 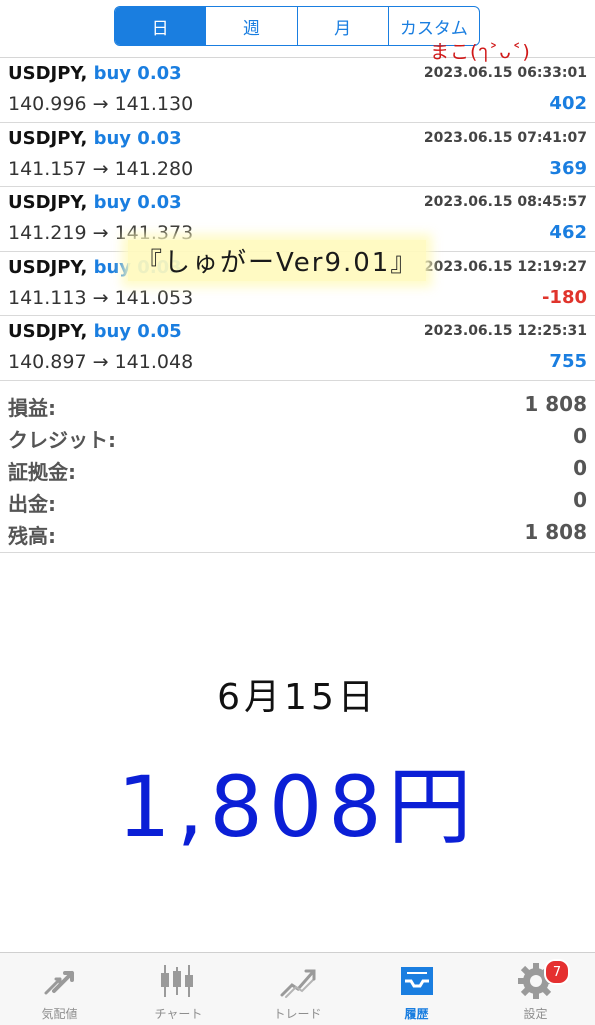 I want to click on close-price: 141.130, so click(x=154, y=104).